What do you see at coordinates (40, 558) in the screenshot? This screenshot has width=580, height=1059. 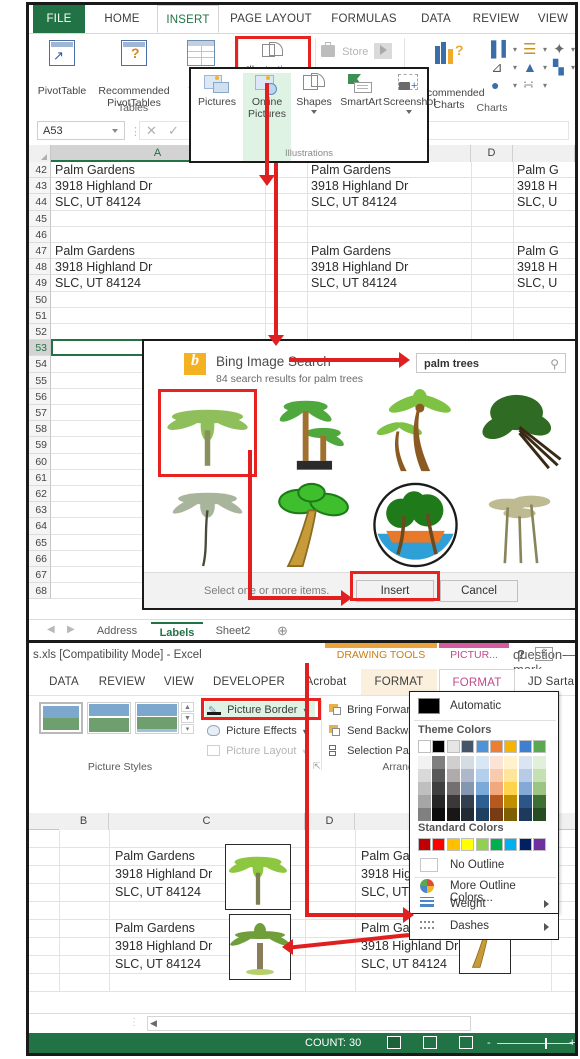 I see `row-header-66: 66` at bounding box center [40, 558].